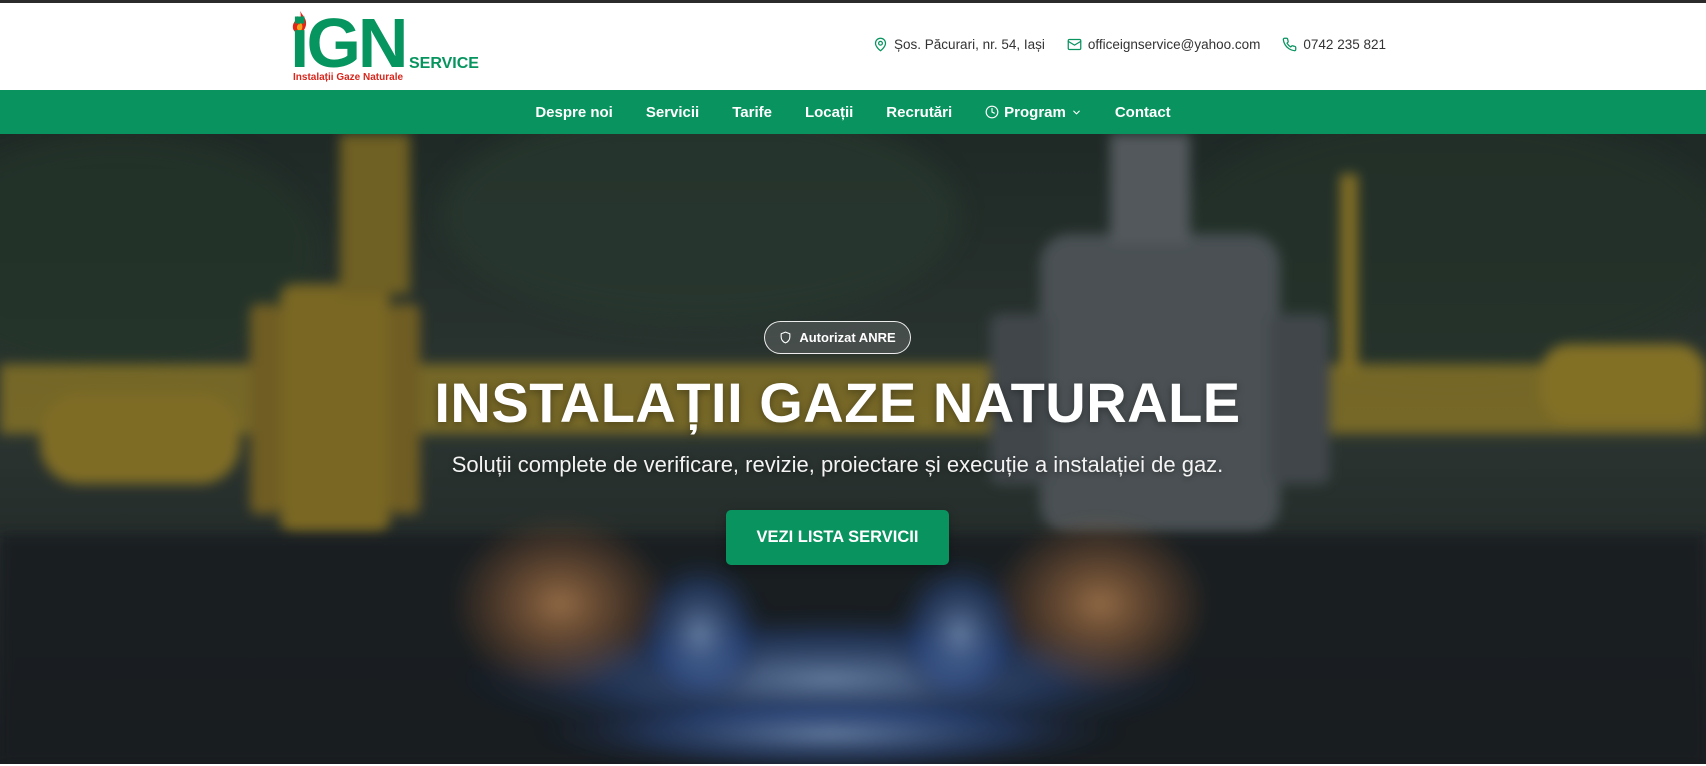  What do you see at coordinates (1174, 44) in the screenshot?
I see `contact-email-text: officeignservice@yahoo.com` at bounding box center [1174, 44].